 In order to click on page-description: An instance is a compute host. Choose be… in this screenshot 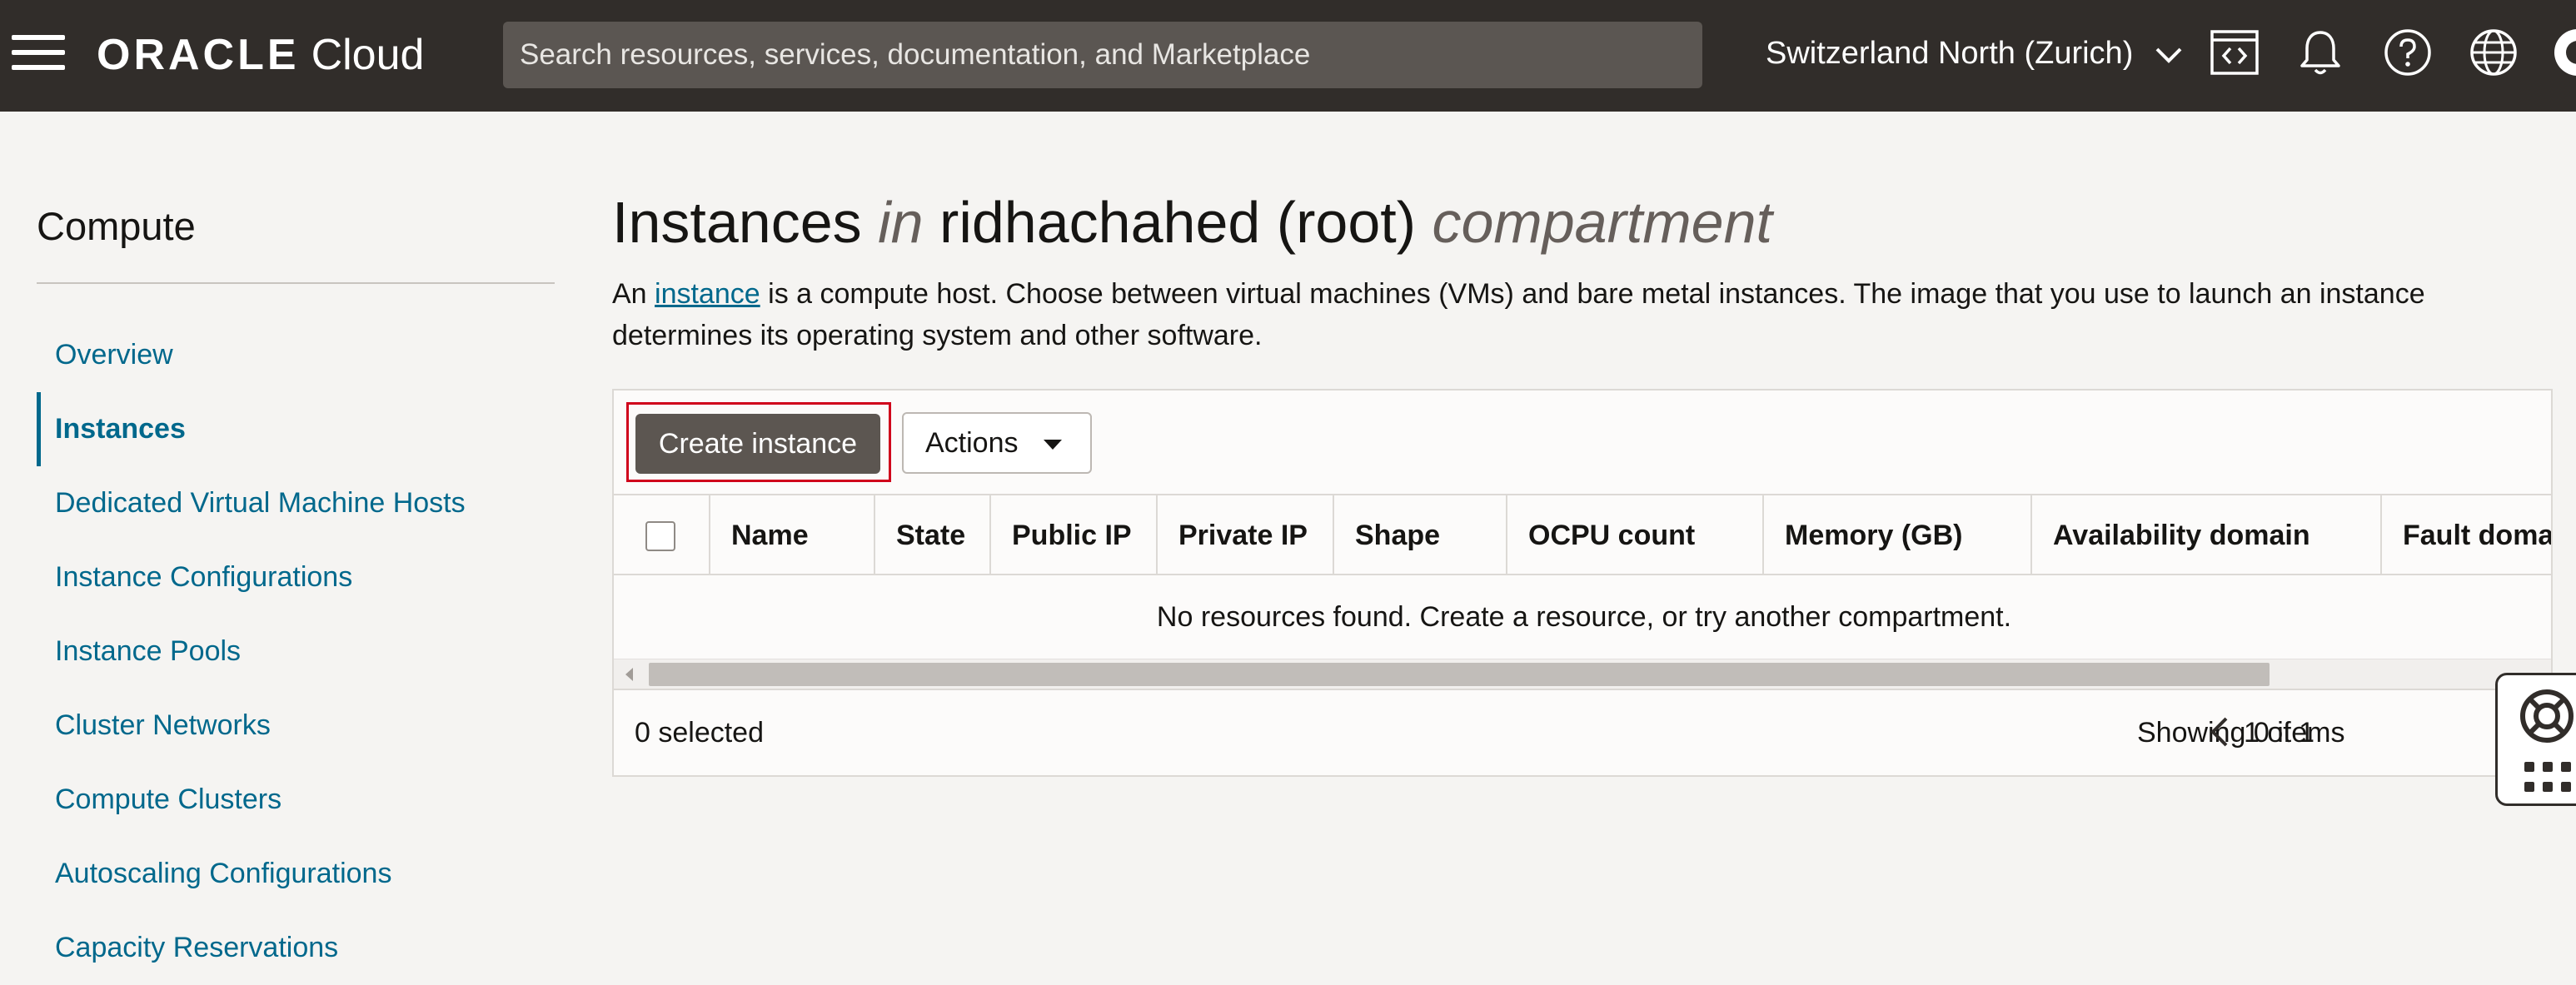, I will do `click(1570, 314)`.